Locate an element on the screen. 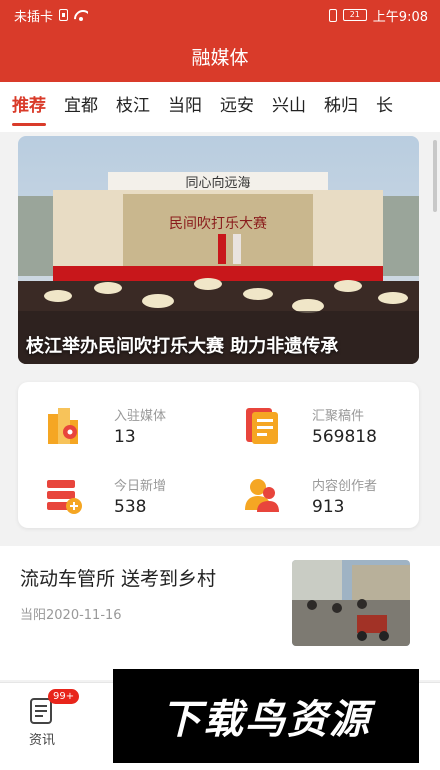 Image resolution: width=440 pixels, height=770 pixels. news-meta: 当阳2020-11-16 is located at coordinates (71, 615).